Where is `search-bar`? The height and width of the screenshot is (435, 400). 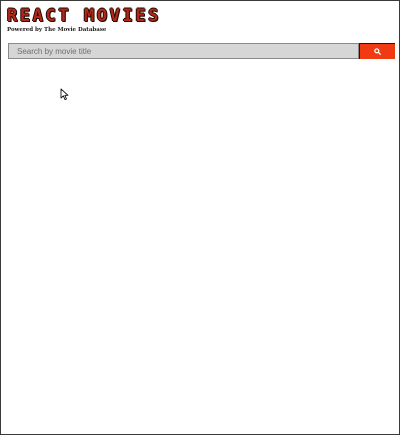
search-bar is located at coordinates (201, 51).